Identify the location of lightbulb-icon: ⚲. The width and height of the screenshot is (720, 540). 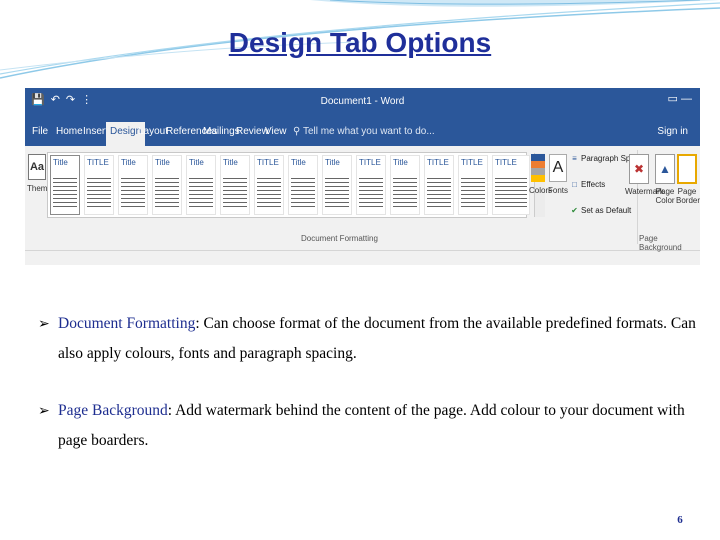
(297, 131).